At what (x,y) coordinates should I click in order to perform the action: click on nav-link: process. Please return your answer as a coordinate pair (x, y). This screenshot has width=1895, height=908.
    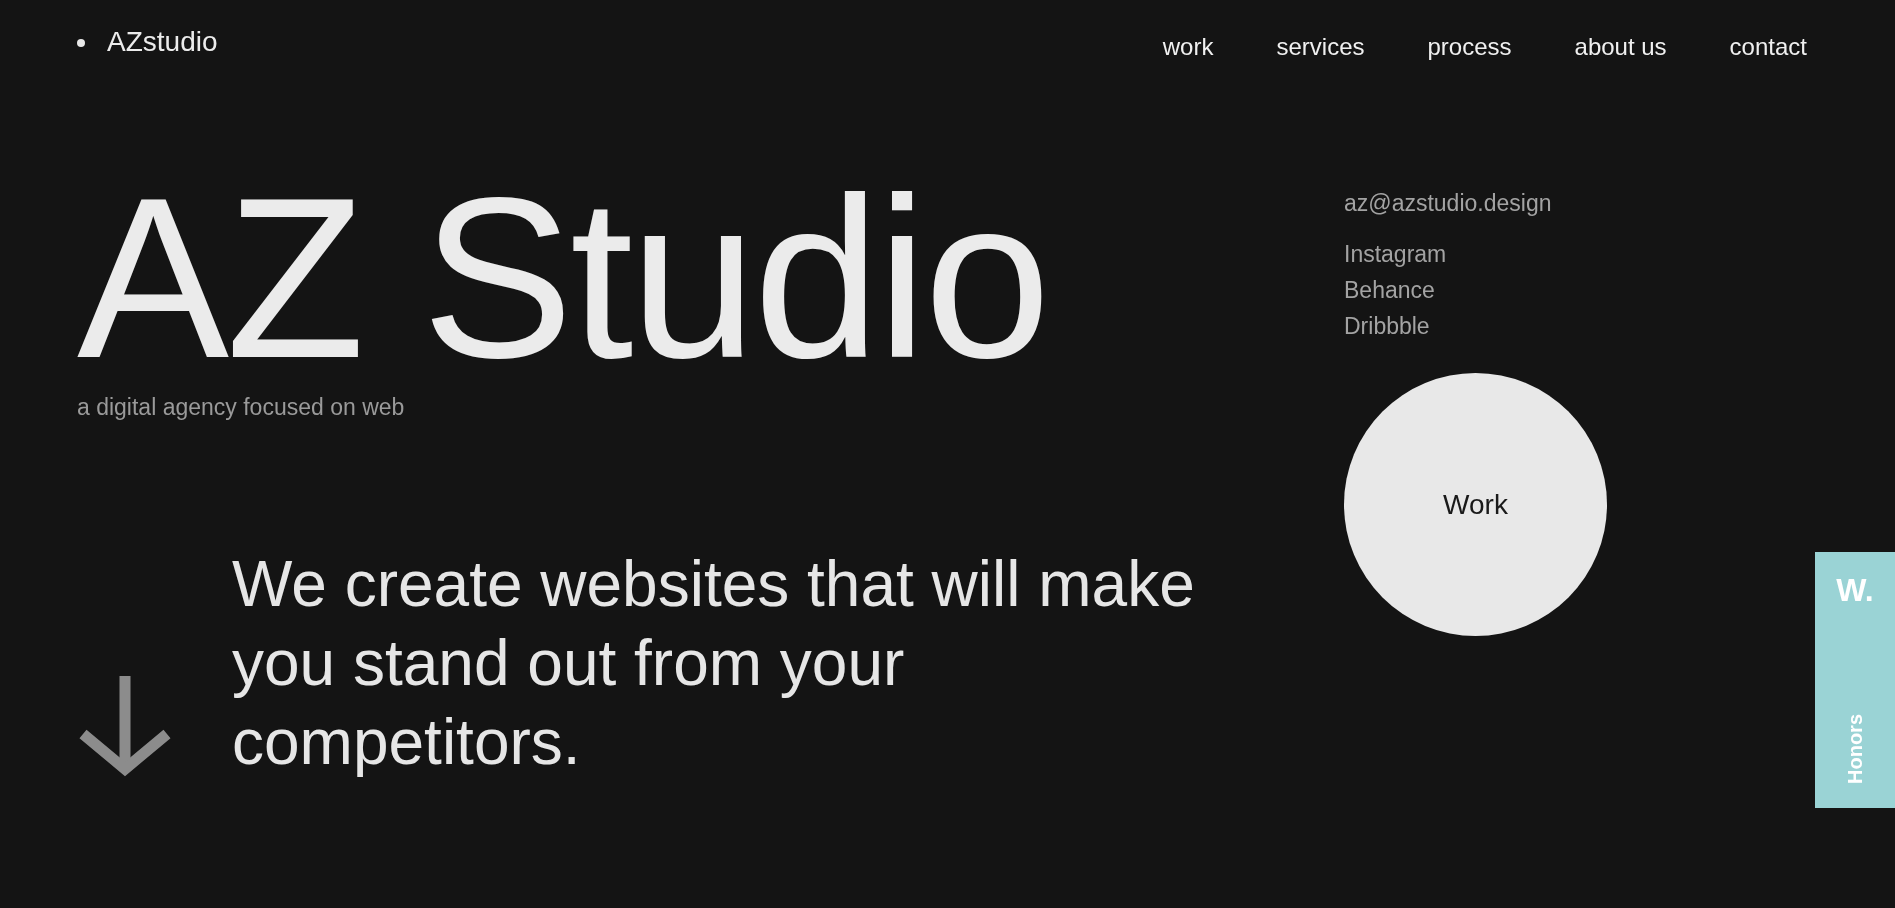
    Looking at the image, I should click on (1469, 47).